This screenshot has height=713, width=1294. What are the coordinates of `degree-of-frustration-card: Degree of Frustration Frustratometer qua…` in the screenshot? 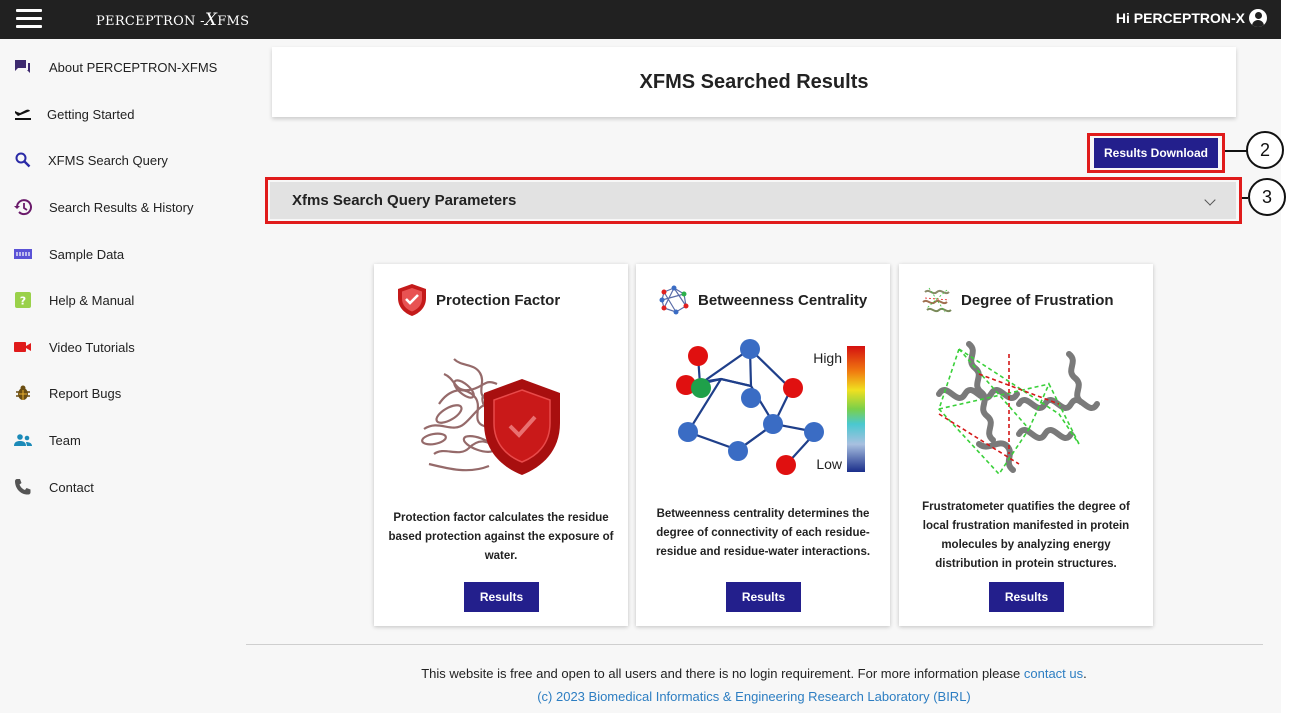 It's located at (1026, 445).